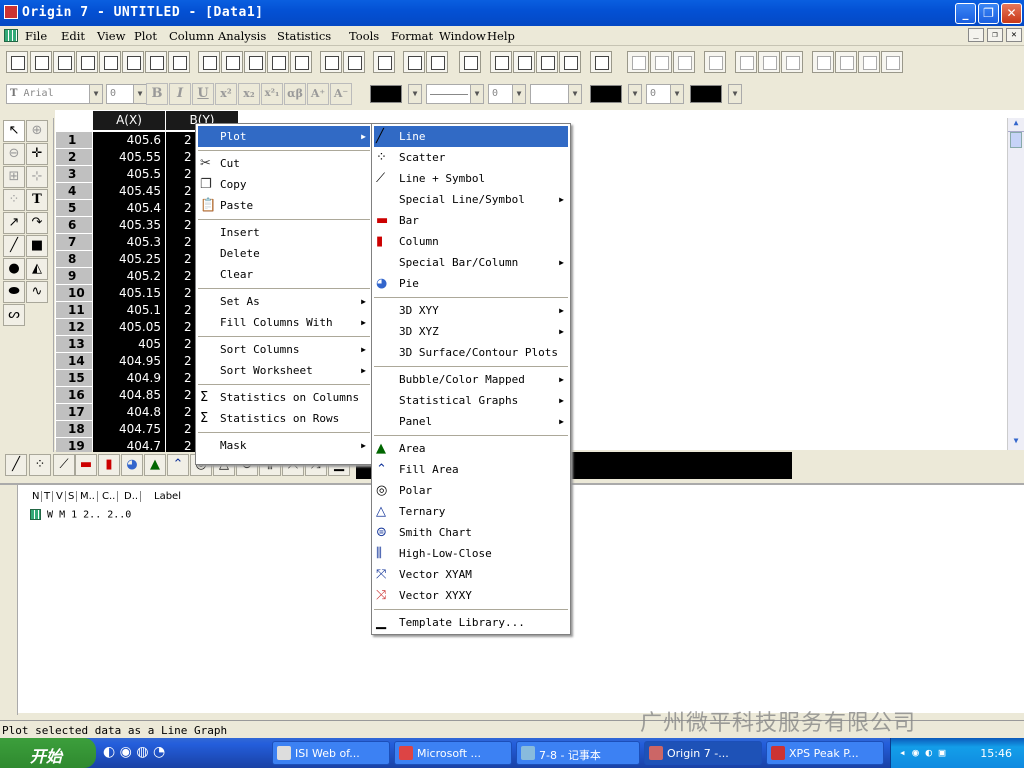 The image size is (1024, 768). I want to click on menu-item-vector-xyam: ⤧ Vector XYAM, so click(471, 574).